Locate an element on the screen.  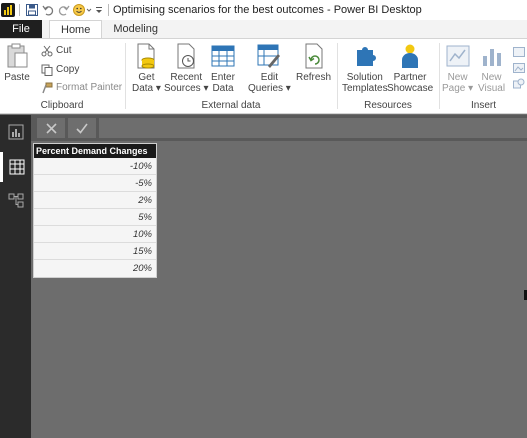
refresh-button: Refresh is located at coordinates (313, 63).